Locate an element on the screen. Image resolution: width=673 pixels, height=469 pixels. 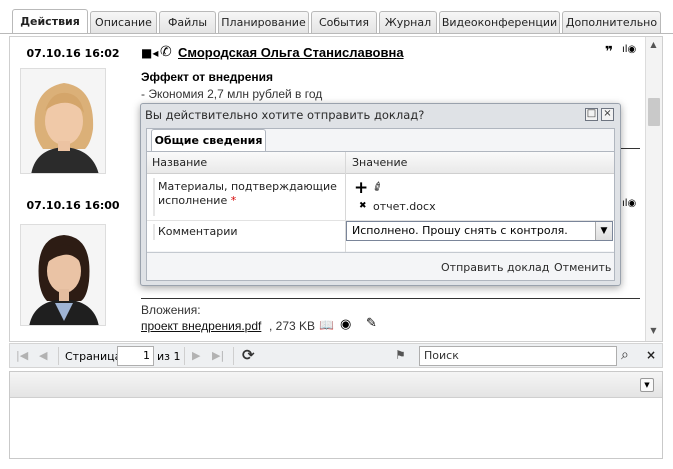
quote-icon: ❞ is located at coordinates (609, 52).